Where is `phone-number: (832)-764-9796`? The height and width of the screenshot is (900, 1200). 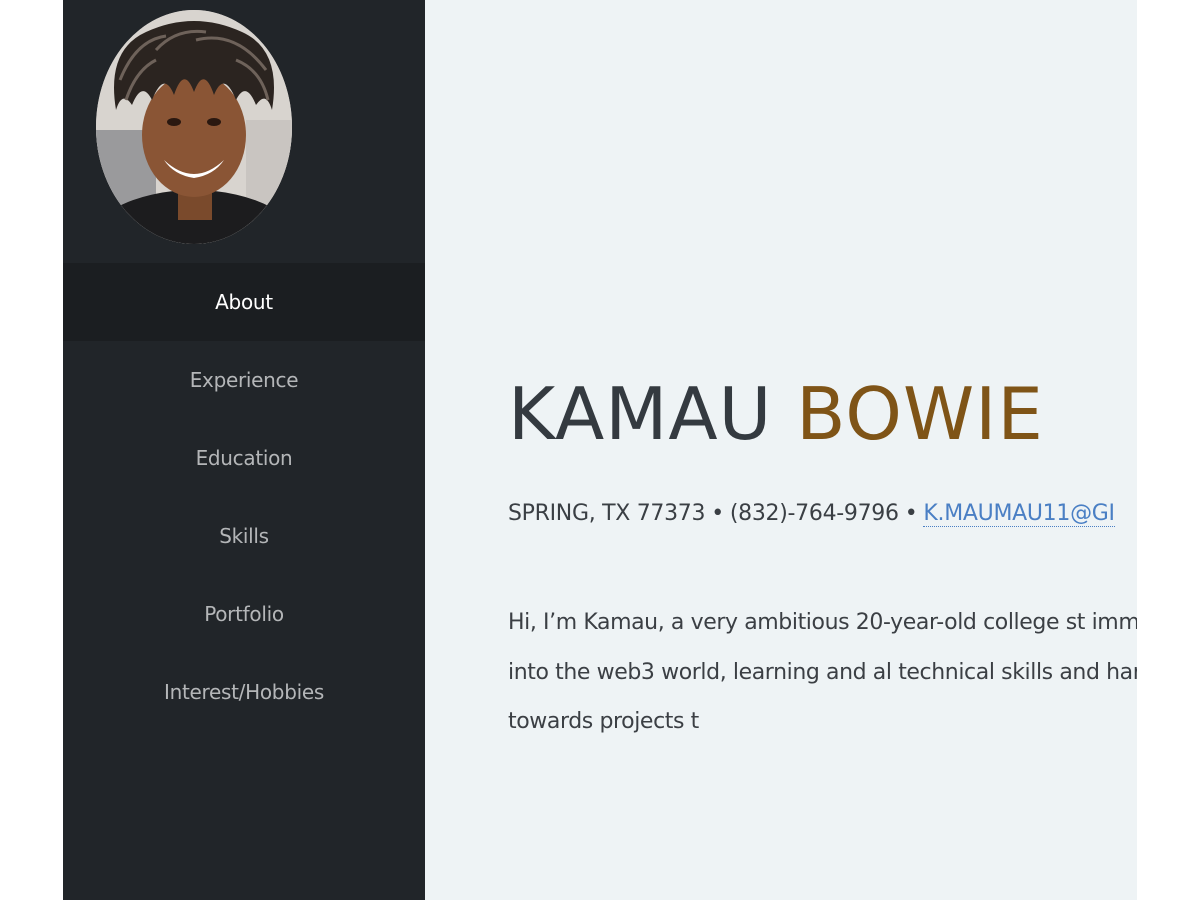
phone-number: (832)-764-9796 is located at coordinates (814, 513).